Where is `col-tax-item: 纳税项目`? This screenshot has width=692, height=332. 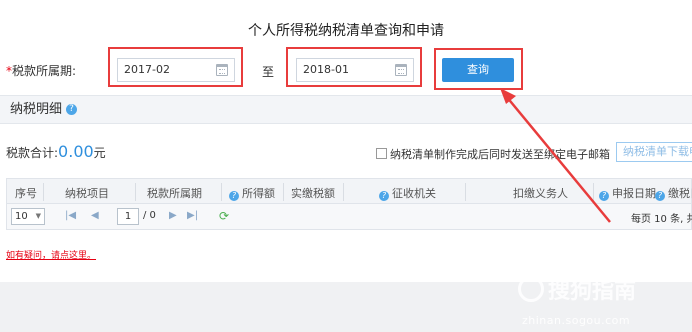 col-tax-item: 纳税项目 is located at coordinates (87, 193).